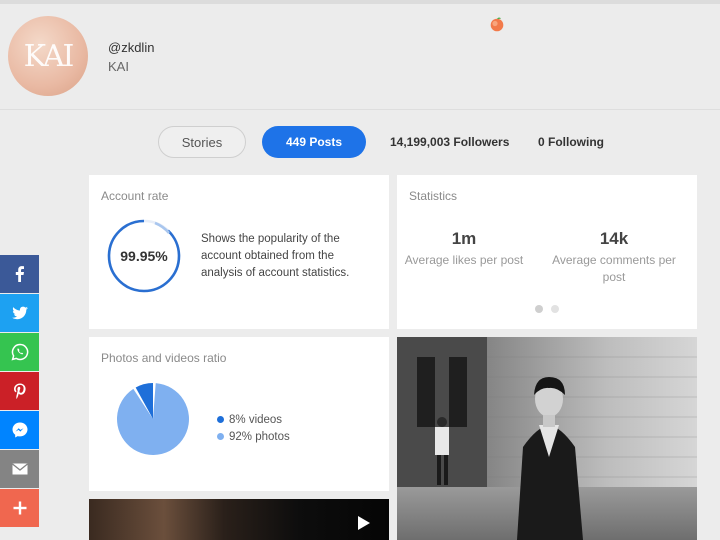 The height and width of the screenshot is (540, 720). What do you see at coordinates (314, 142) in the screenshot?
I see `posts-button: 449 Posts` at bounding box center [314, 142].